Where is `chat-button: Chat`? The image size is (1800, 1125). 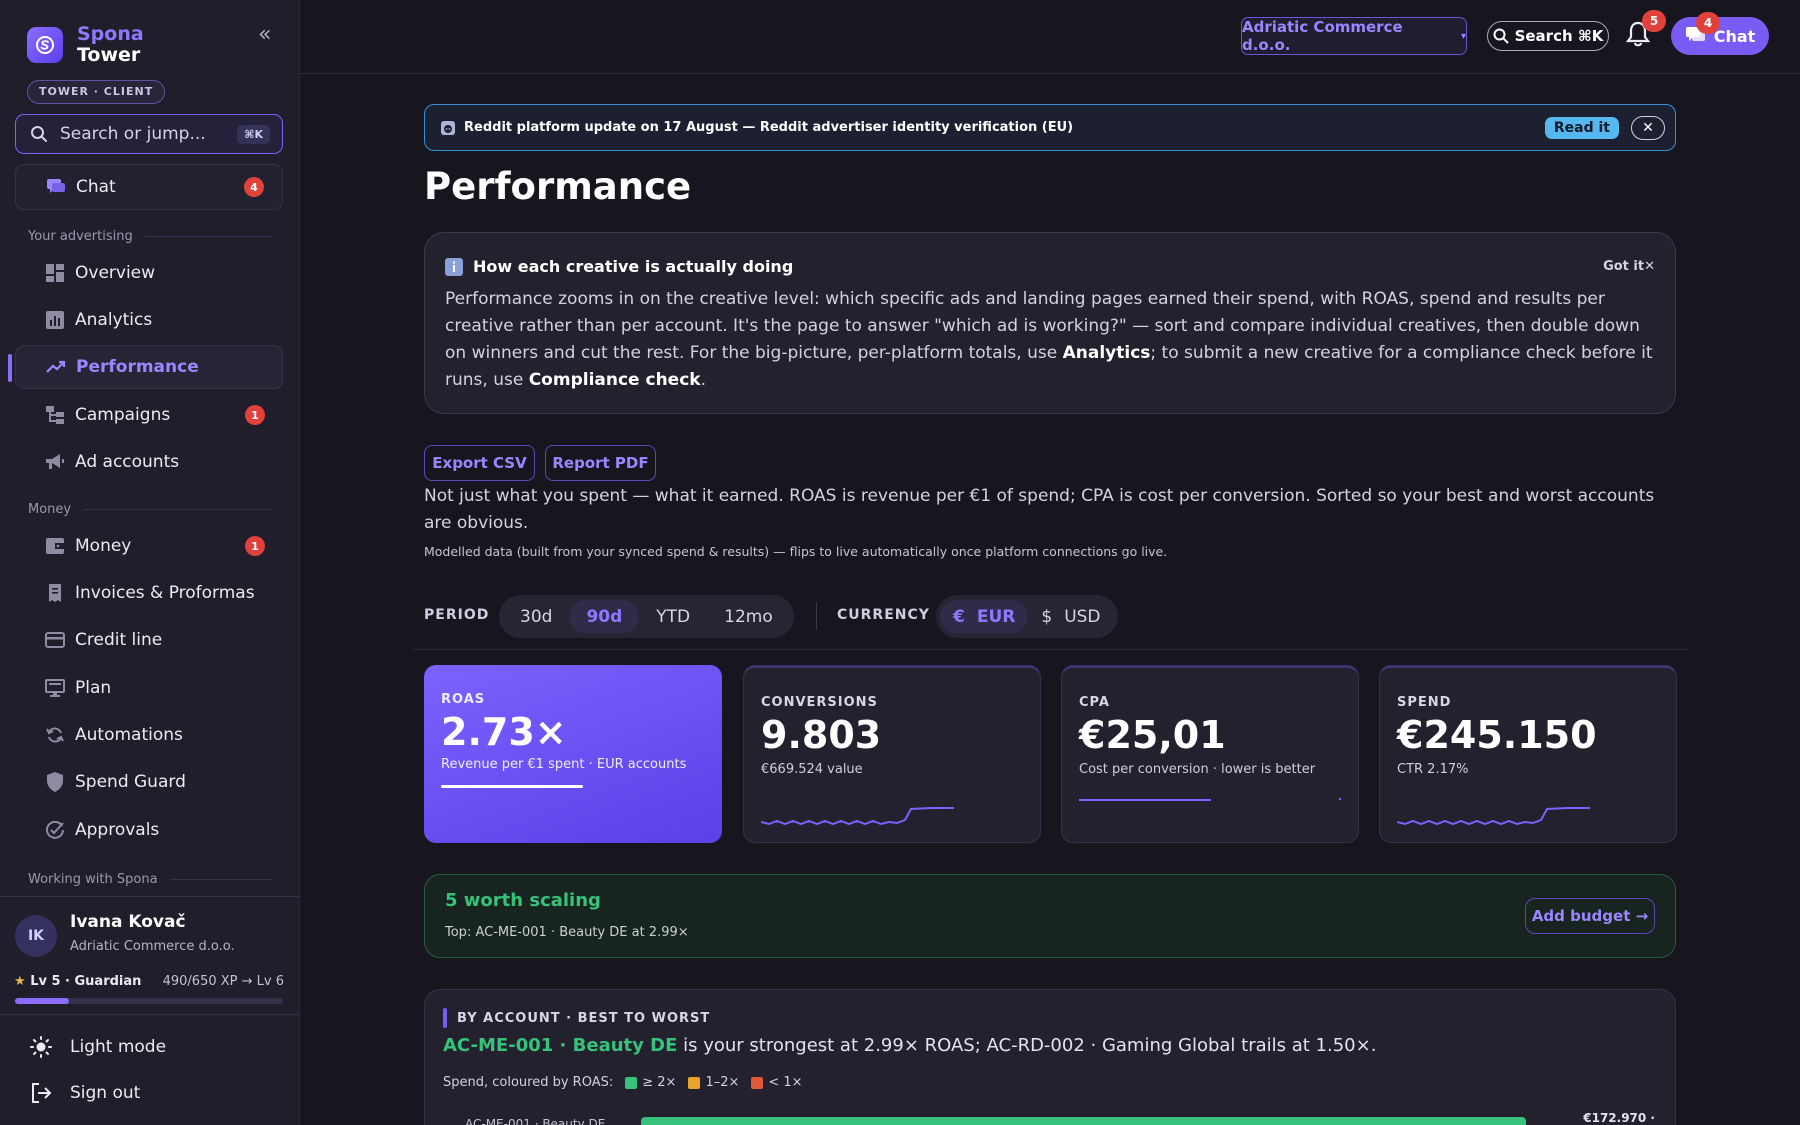
chat-button: Chat is located at coordinates (1720, 36).